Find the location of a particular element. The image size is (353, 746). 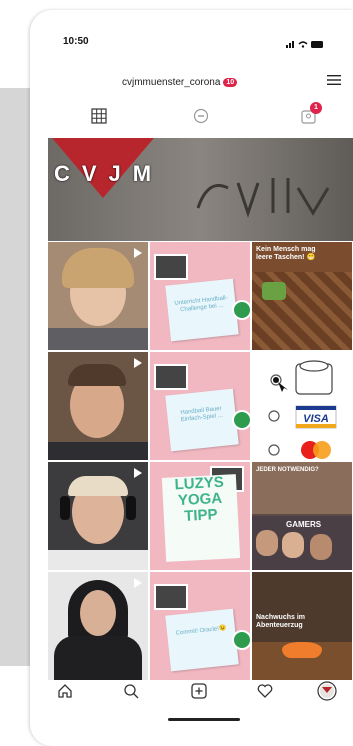

tab-grid is located at coordinates (99, 116).